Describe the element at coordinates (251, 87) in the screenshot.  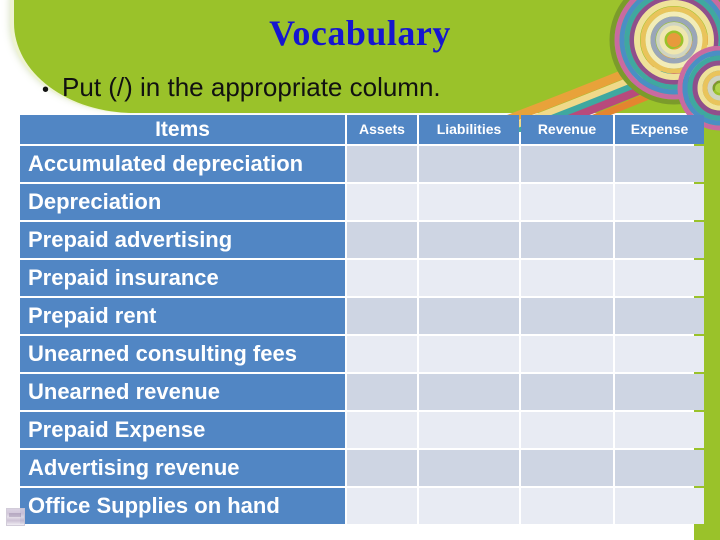
I see `instruction-text: Put (/) in the appropriate column.` at that location.